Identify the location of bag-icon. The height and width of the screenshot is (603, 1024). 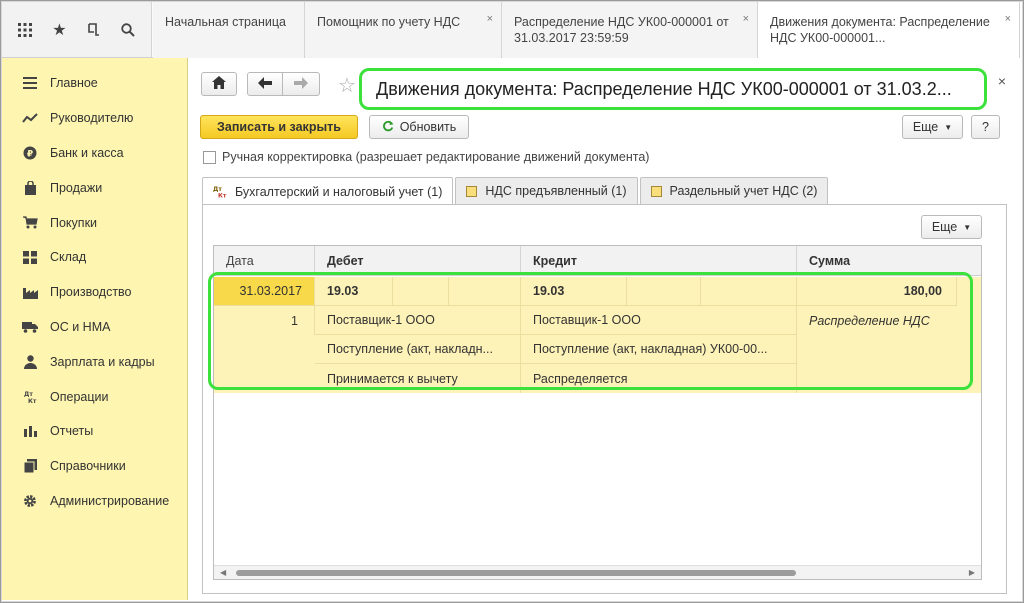
(30, 187).